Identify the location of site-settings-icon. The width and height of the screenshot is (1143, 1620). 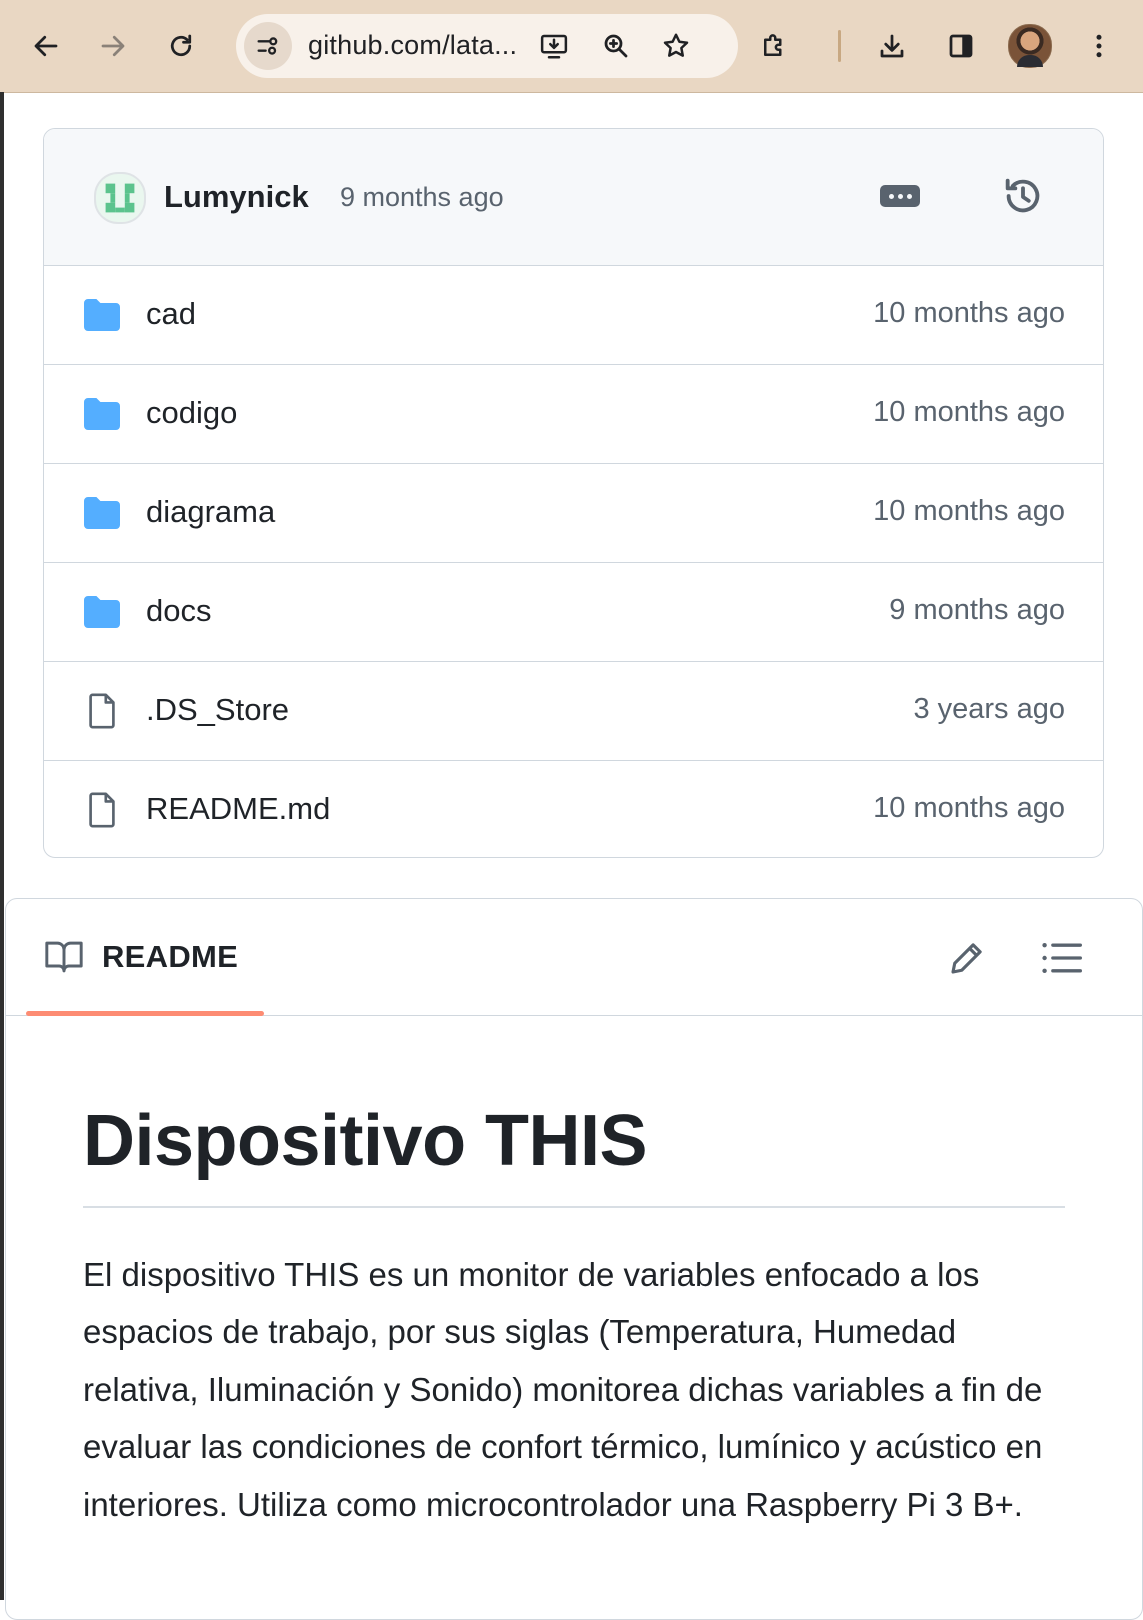
(267, 46).